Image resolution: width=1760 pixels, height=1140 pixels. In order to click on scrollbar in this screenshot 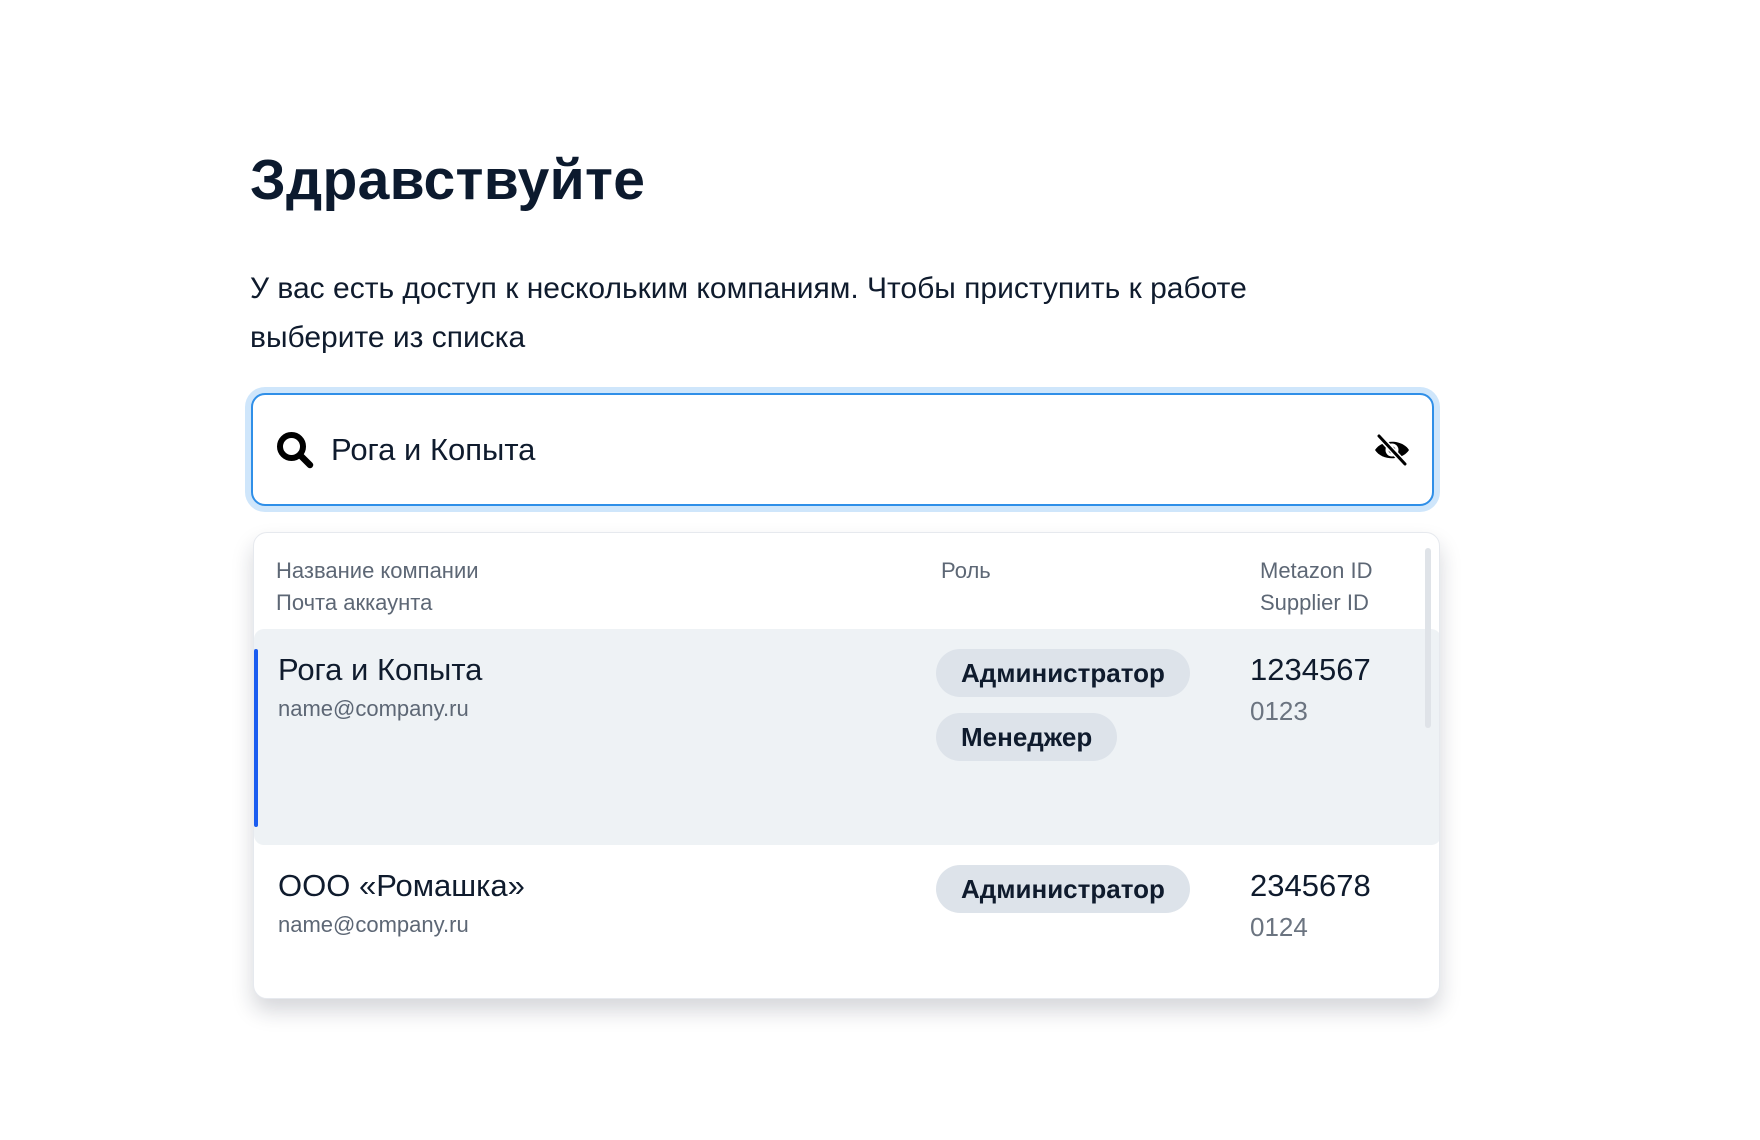, I will do `click(1428, 638)`.